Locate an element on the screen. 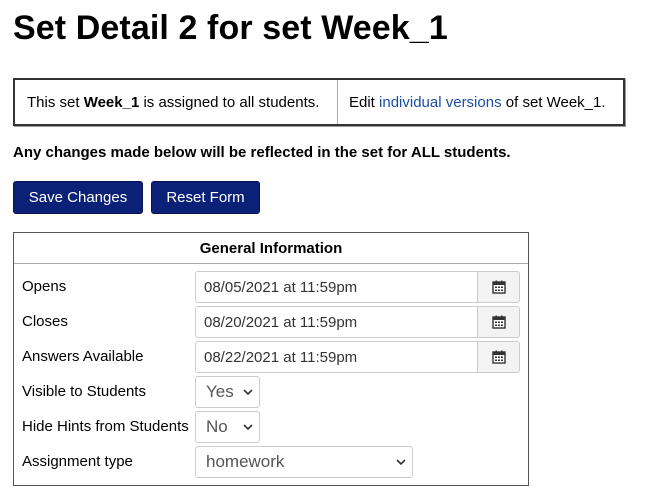 The width and height of the screenshot is (656, 497). opens-row: Opens is located at coordinates (271, 287).